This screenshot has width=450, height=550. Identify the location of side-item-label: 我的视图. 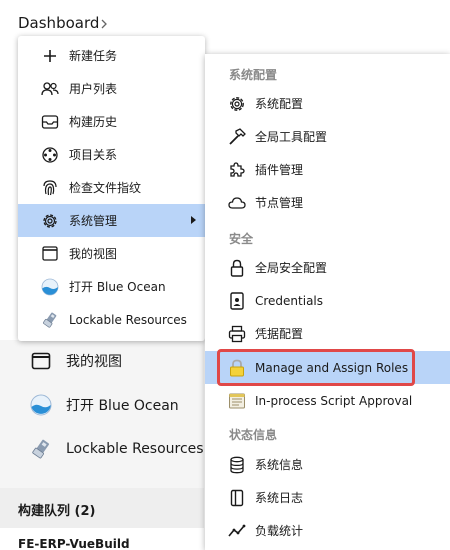
(94, 362).